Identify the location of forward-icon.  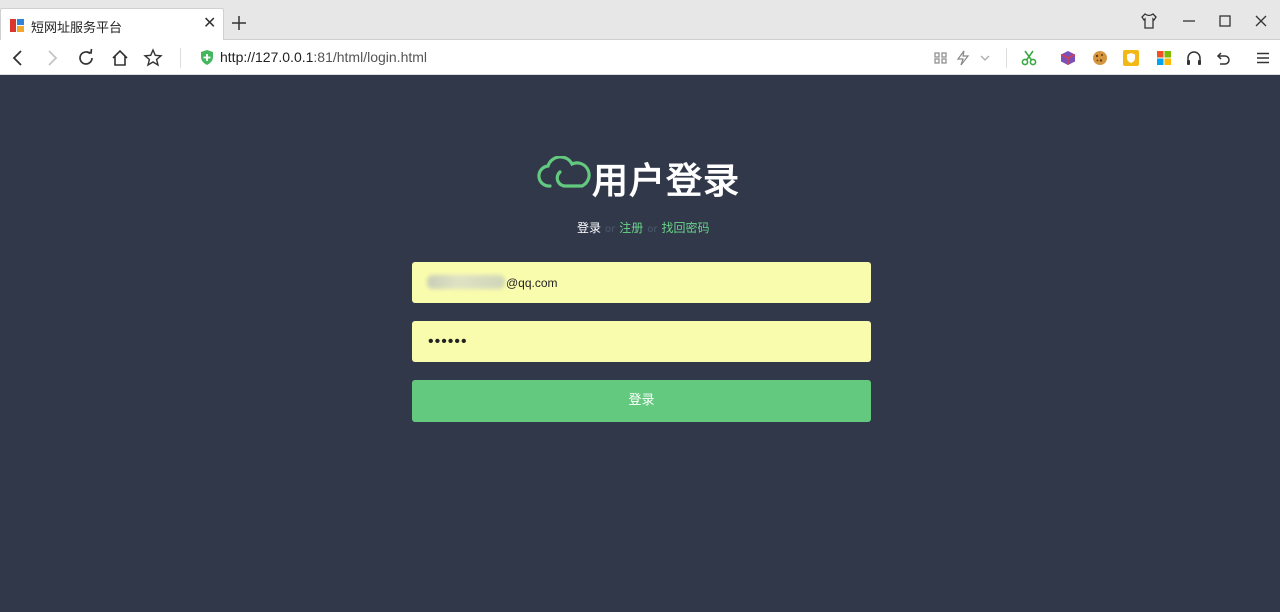
(52, 58).